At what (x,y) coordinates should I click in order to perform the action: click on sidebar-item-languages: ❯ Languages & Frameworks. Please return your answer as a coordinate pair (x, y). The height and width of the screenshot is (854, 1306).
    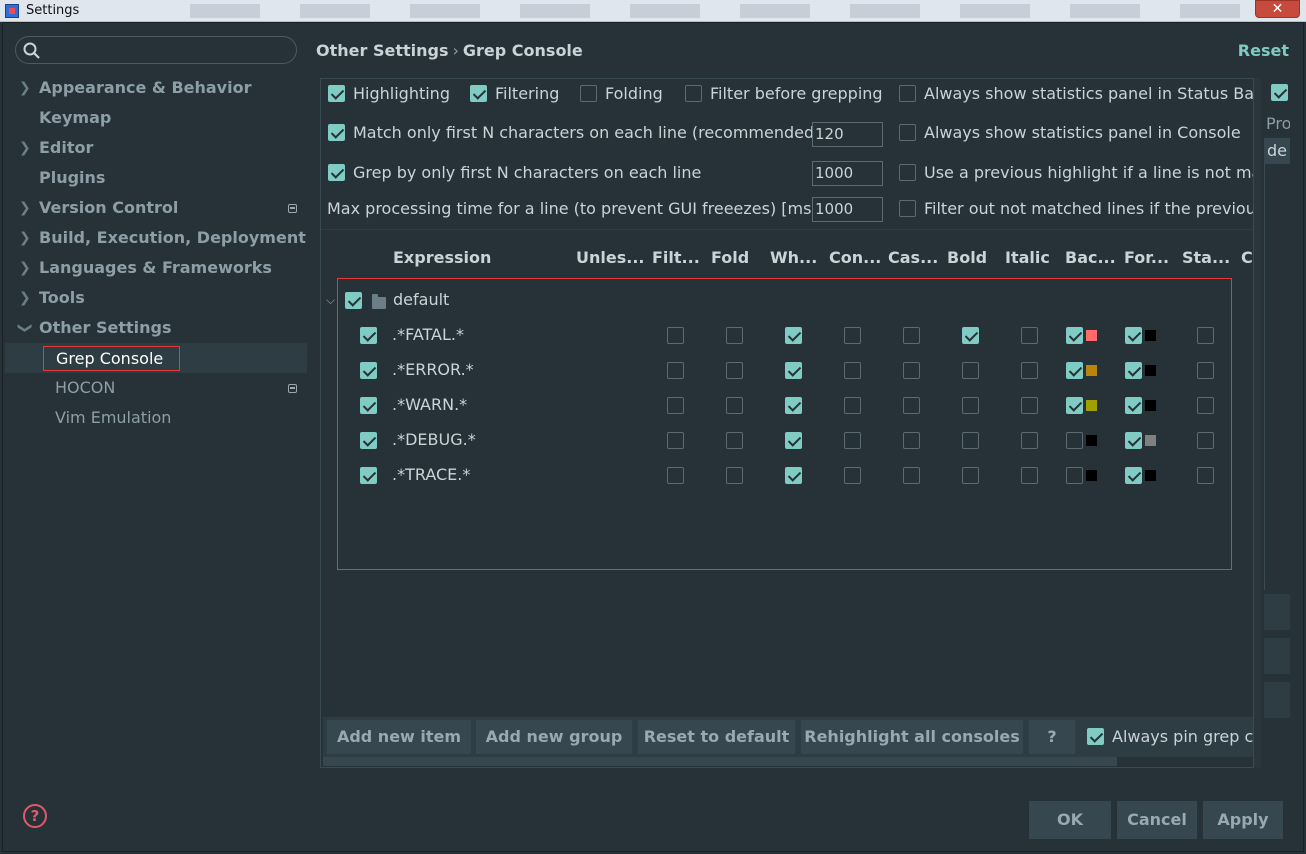
    Looking at the image, I should click on (156, 268).